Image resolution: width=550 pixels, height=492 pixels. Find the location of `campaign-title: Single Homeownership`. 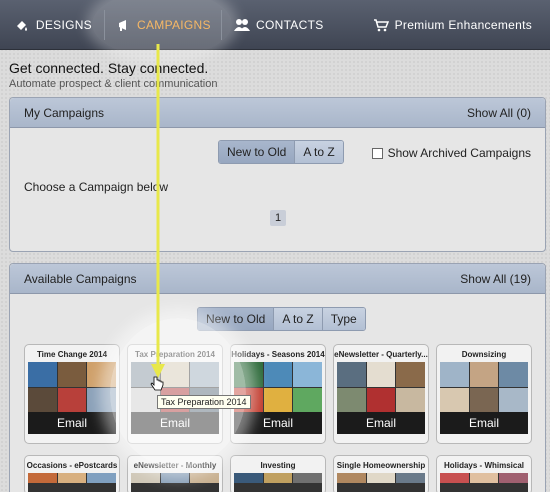

campaign-title: Single Homeownership is located at coordinates (381, 465).